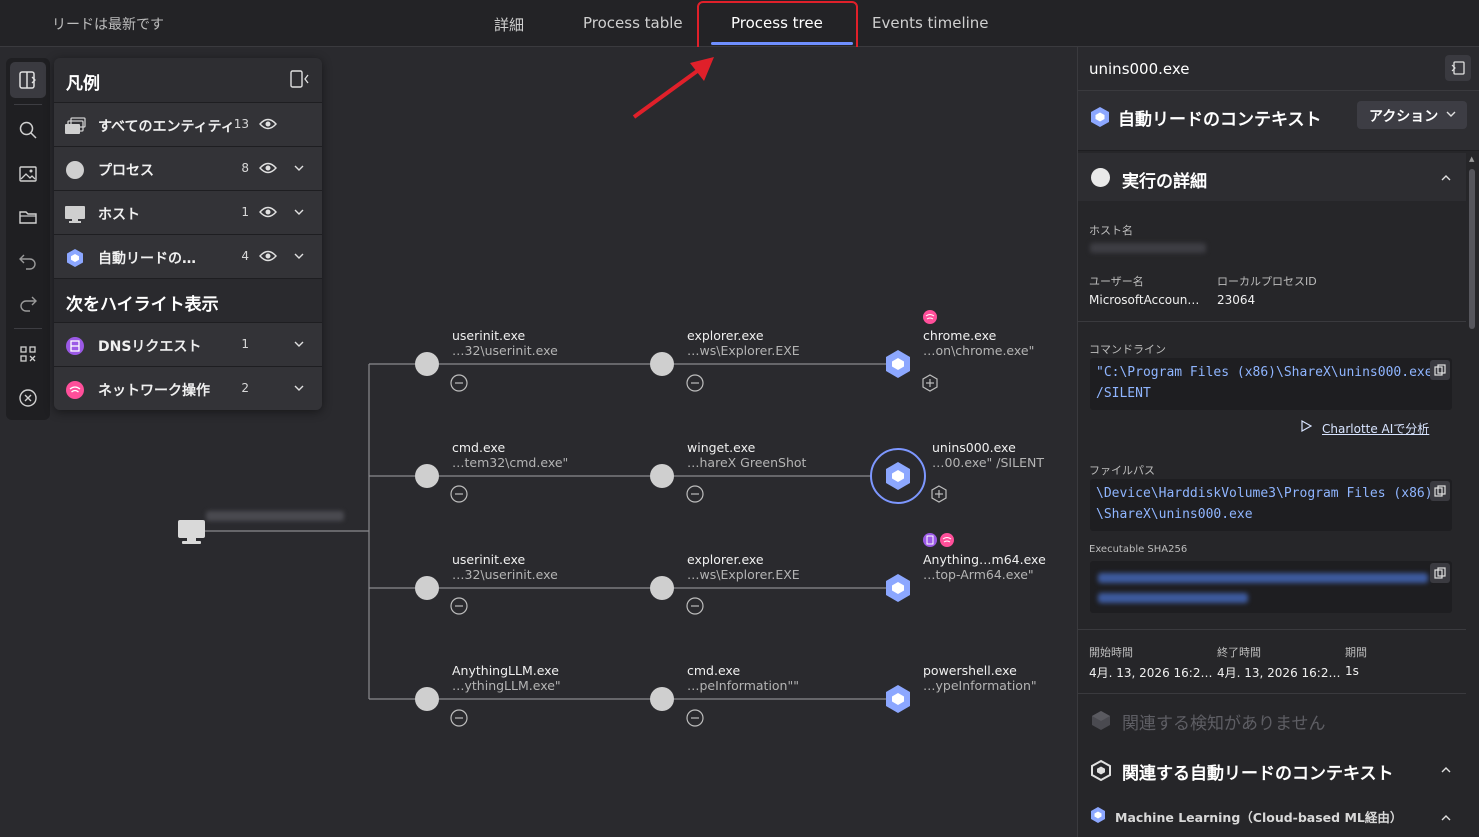  I want to click on node-label: cmd.exe …peInformation"", so click(743, 678).